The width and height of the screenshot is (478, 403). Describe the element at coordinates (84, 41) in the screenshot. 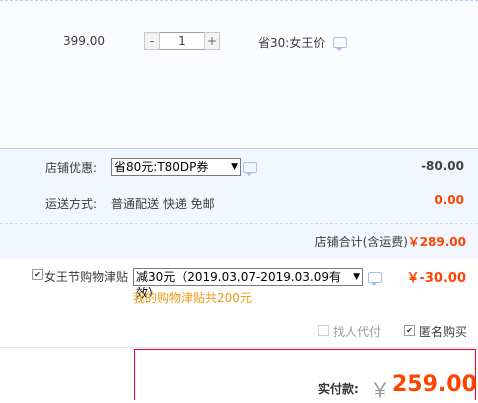

I see `item-price: 399.00` at that location.